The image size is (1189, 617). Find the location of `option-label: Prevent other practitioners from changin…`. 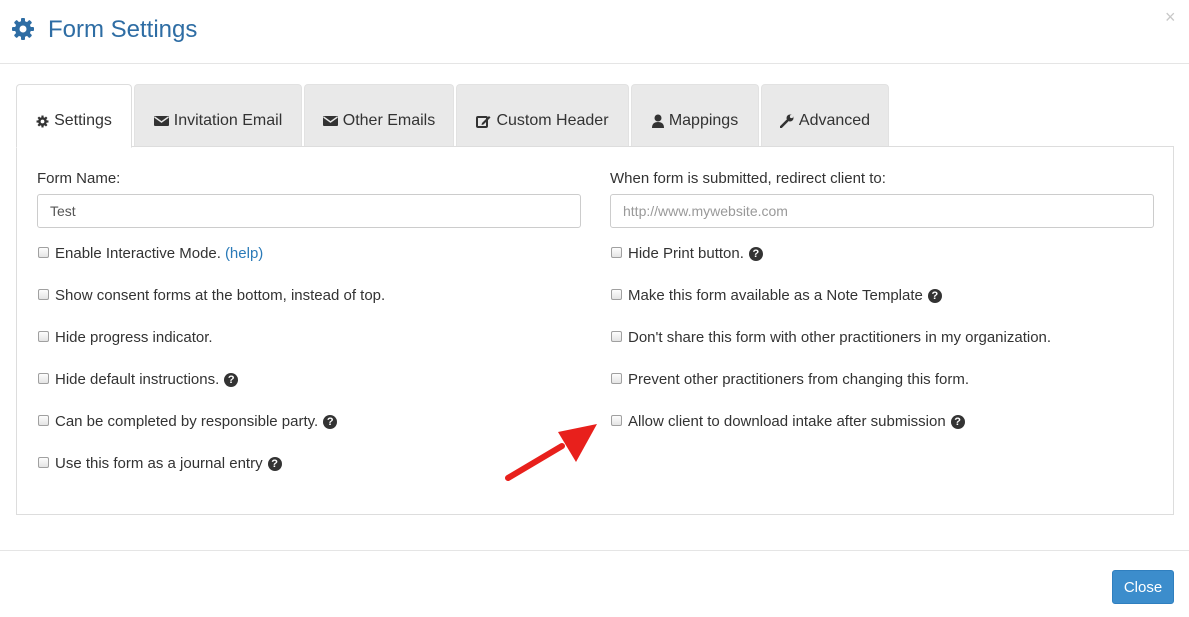

option-label: Prevent other practitioners from changin… is located at coordinates (798, 379).